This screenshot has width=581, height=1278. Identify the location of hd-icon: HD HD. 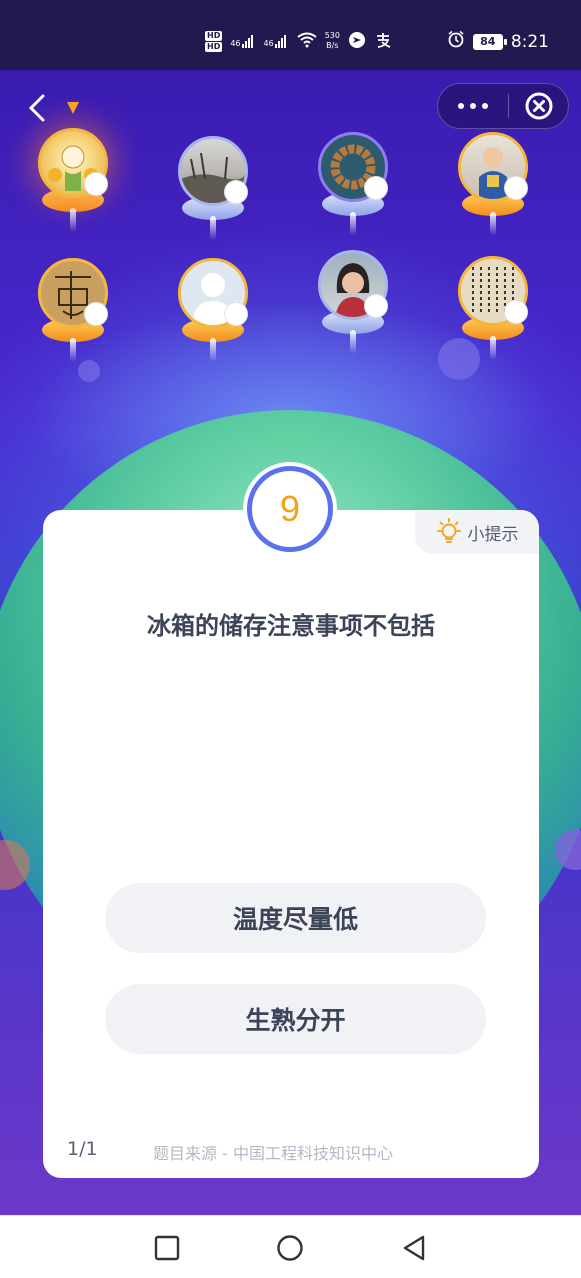
(214, 41).